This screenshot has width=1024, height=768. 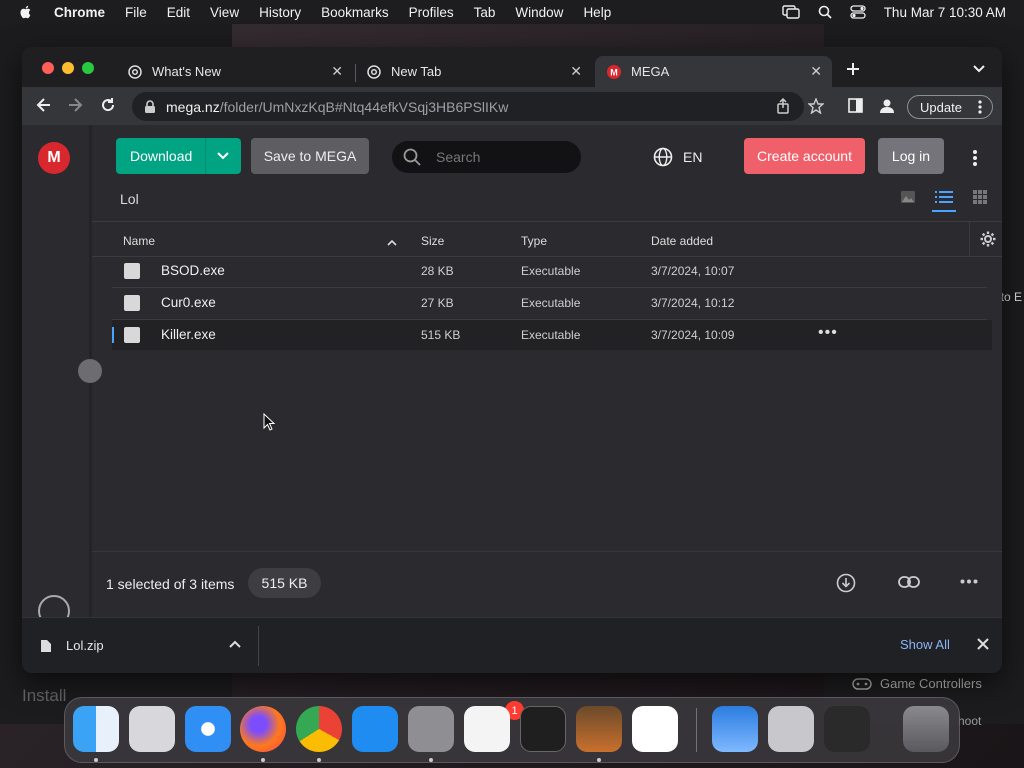 I want to click on column-header-size: Size, so click(x=432, y=241).